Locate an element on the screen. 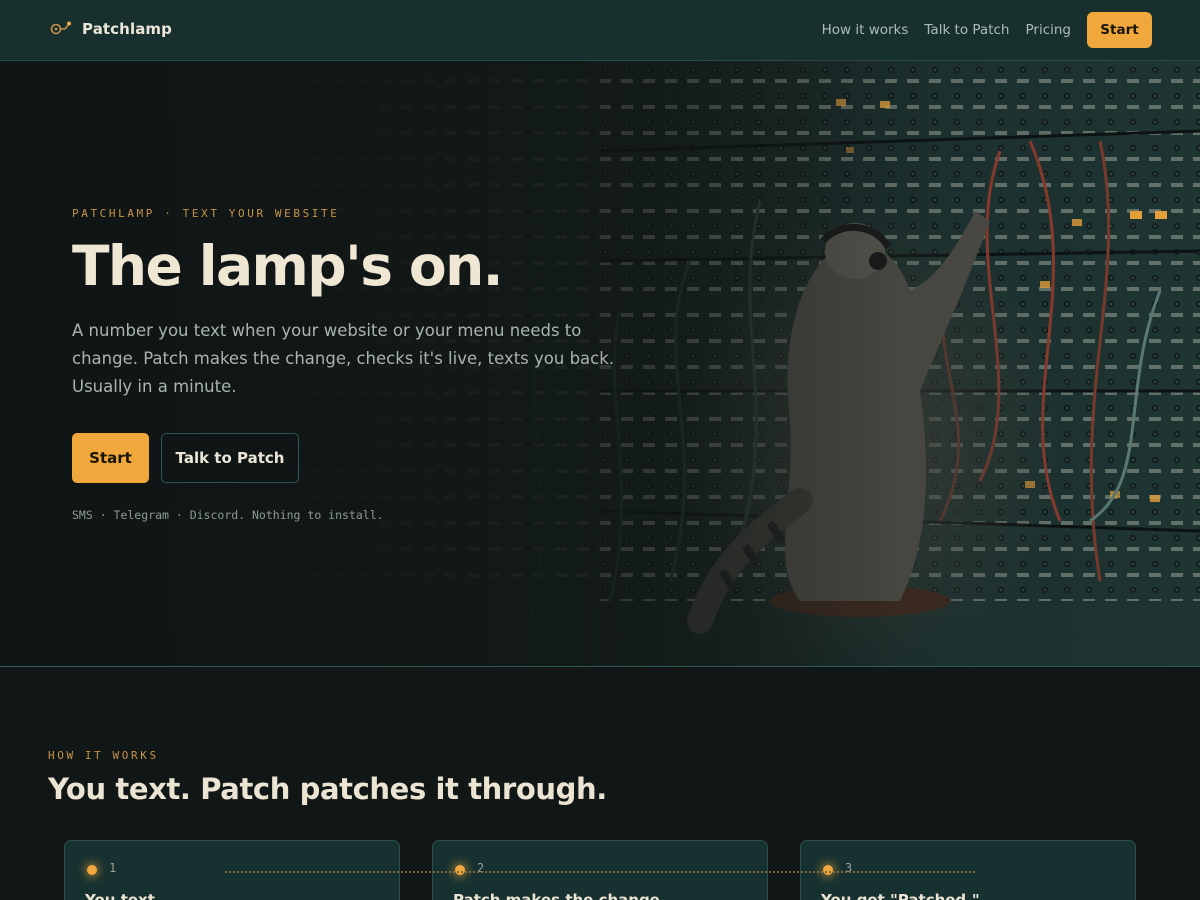 The height and width of the screenshot is (900, 1200). hero-title: The lamp's on. is located at coordinates (288, 266).